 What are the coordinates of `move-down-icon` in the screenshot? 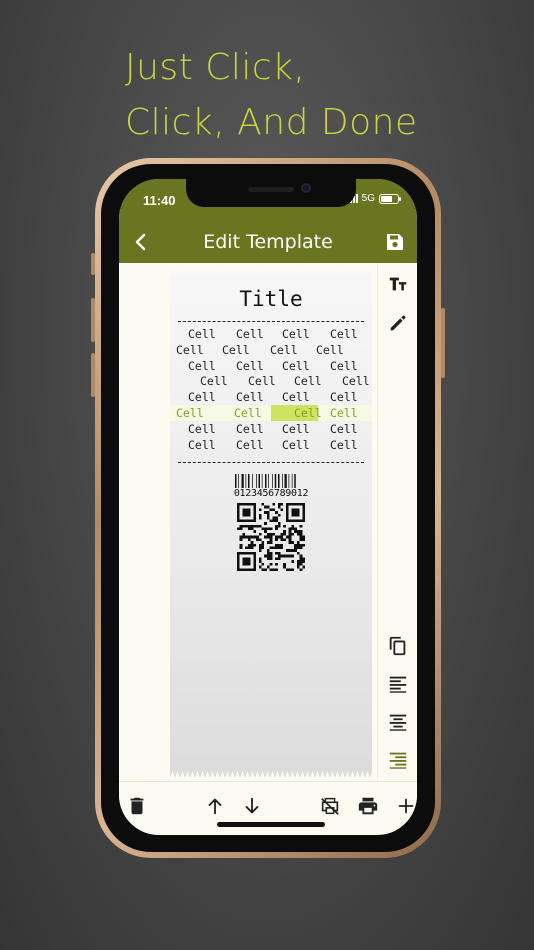 It's located at (252, 806).